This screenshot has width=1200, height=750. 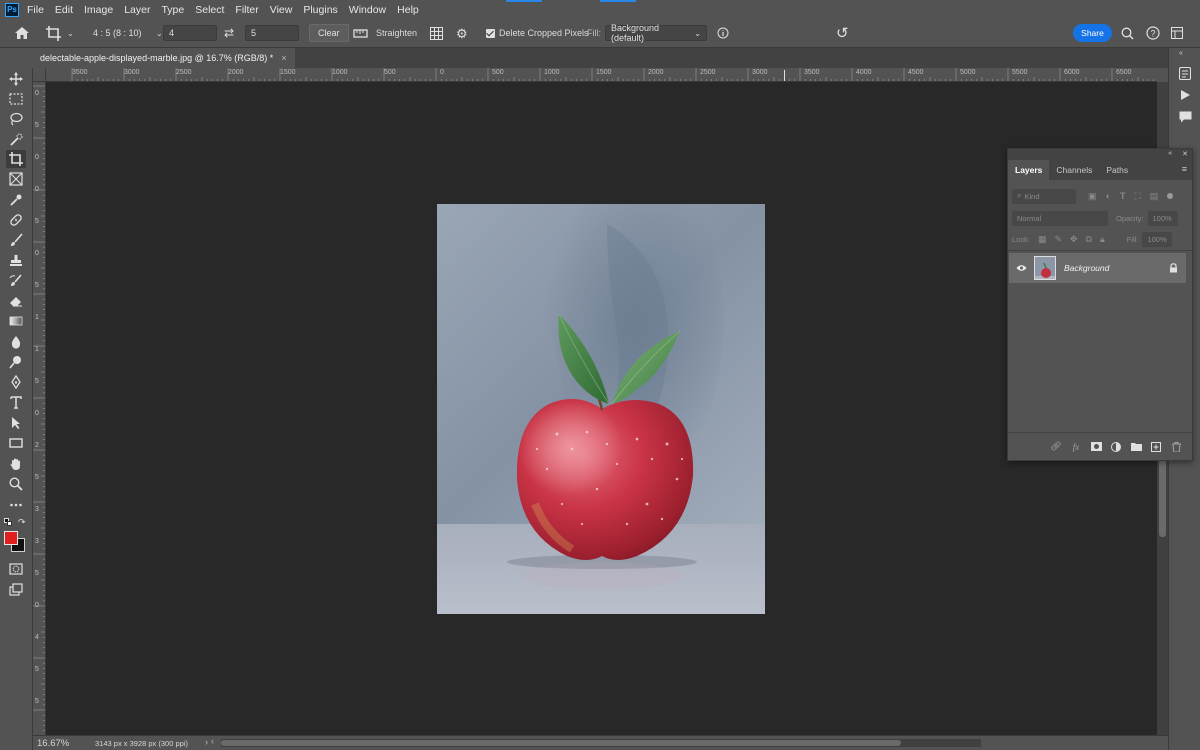 I want to click on comments-button, so click(x=1185, y=117).